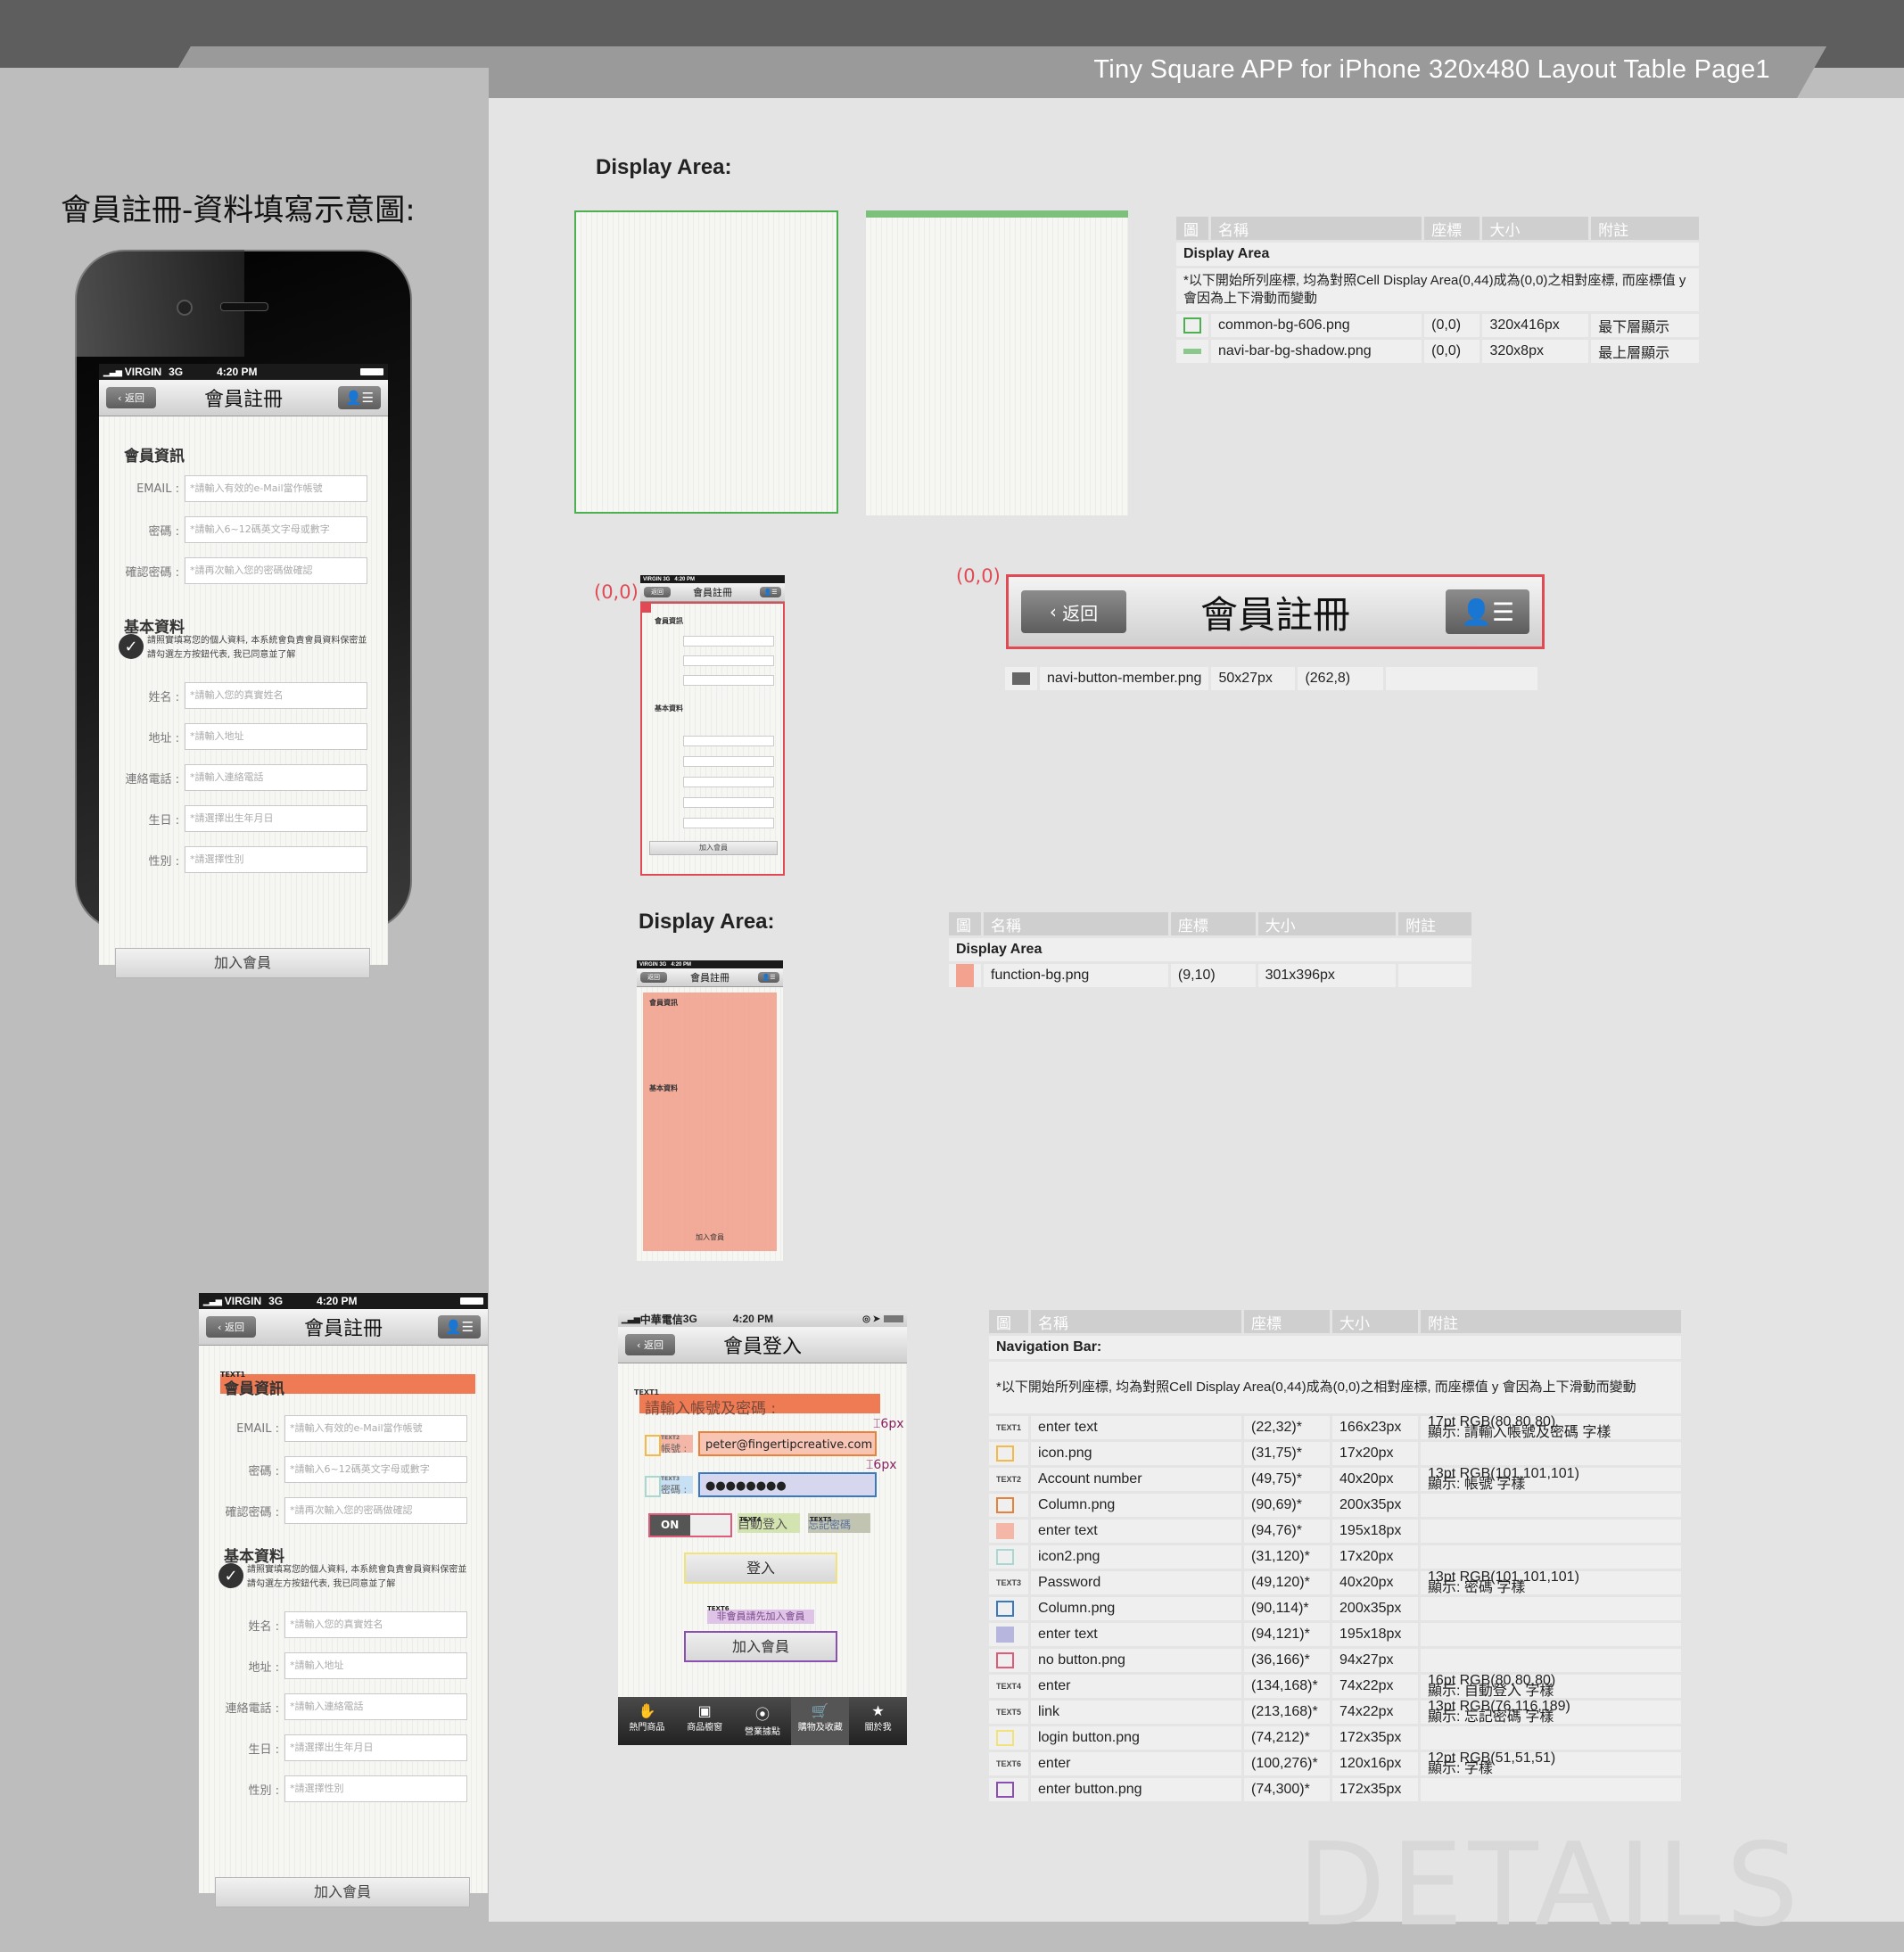 The image size is (1904, 1952). What do you see at coordinates (1437, 325) in the screenshot?
I see `table-row: common-bg-606.png (0,0) 320x416px 最下層顯示` at bounding box center [1437, 325].